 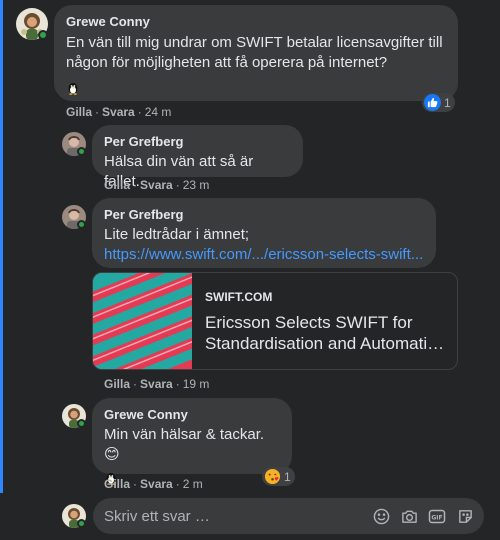 I want to click on smiley-icon, so click(x=381, y=516).